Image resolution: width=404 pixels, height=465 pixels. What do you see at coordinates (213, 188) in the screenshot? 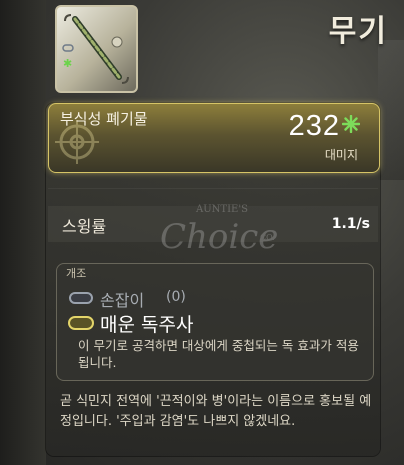
I see `section-divider` at bounding box center [213, 188].